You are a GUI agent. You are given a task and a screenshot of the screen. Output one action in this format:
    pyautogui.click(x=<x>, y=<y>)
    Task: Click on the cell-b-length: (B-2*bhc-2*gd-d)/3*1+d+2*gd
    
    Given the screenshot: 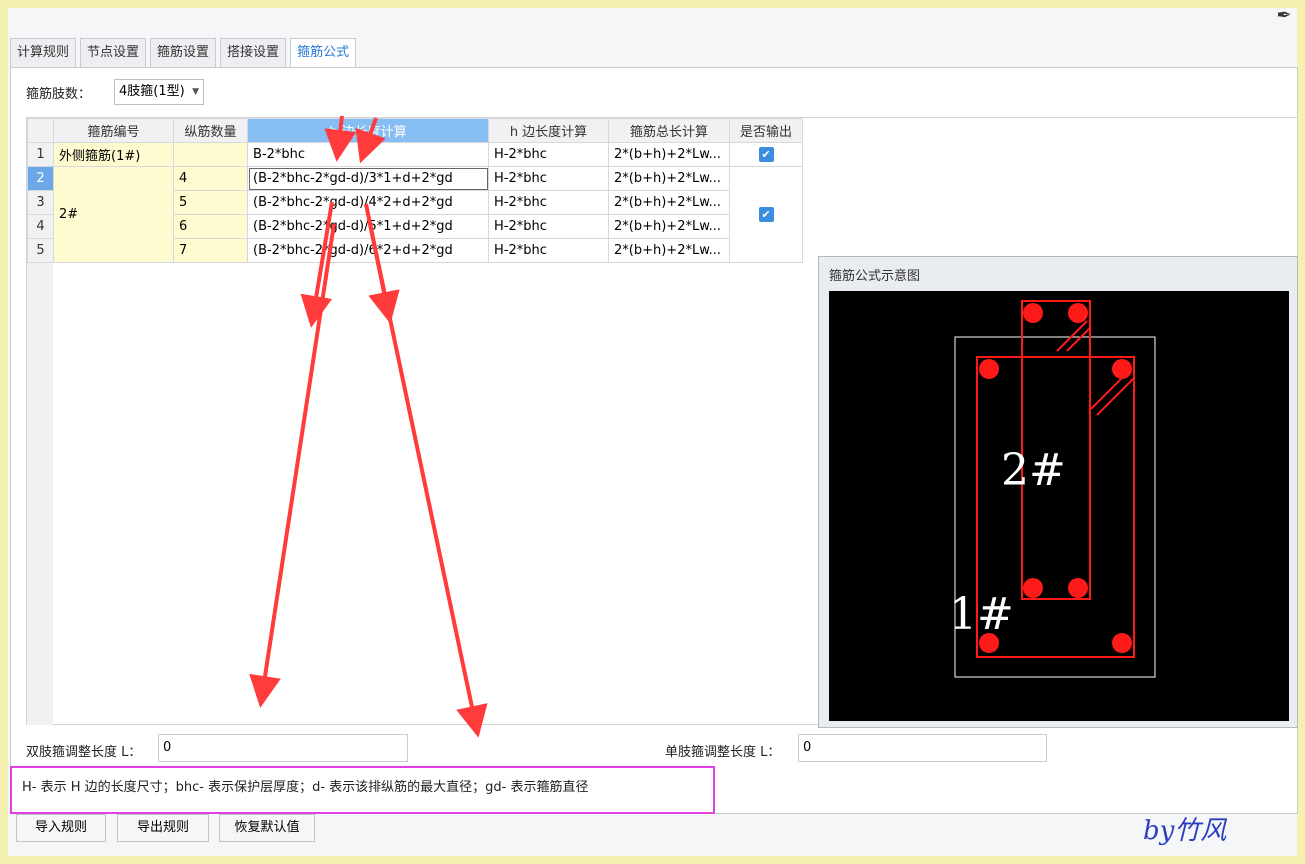 What is the action you would take?
    pyautogui.click(x=368, y=178)
    